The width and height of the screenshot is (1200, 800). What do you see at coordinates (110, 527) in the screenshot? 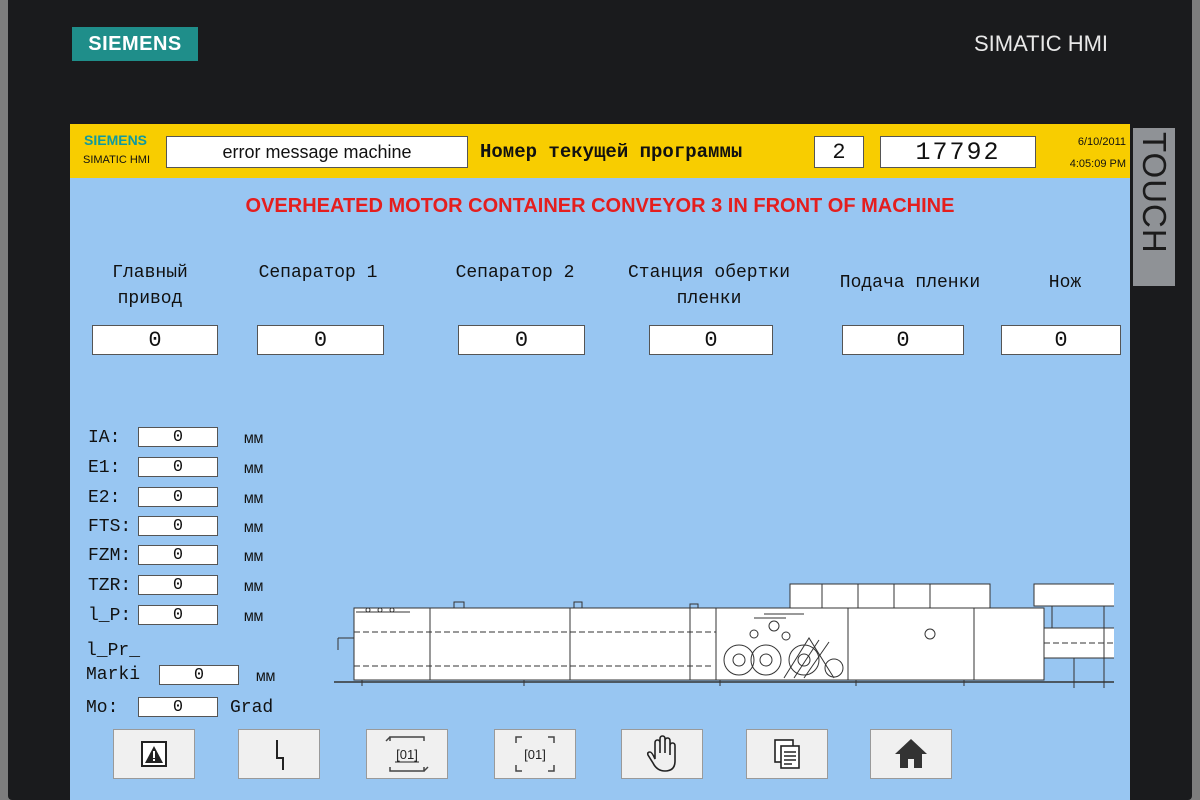
I see `param-label-fts: FTS:` at bounding box center [110, 527].